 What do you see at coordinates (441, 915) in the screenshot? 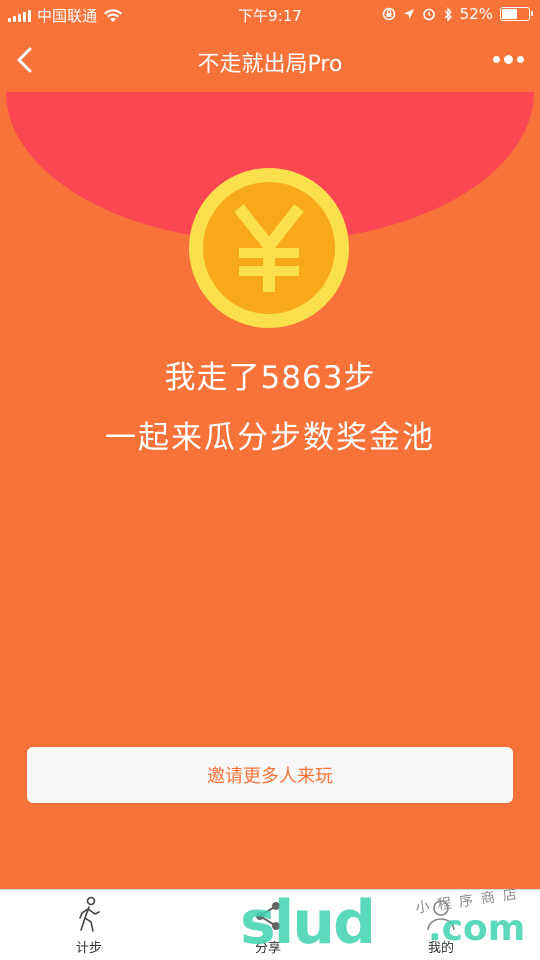
I see `user-icon` at bounding box center [441, 915].